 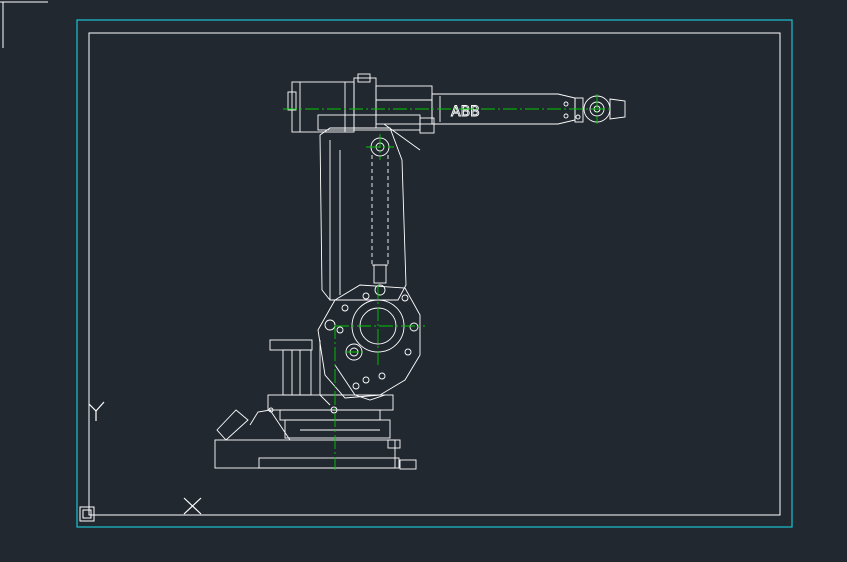 I want to click on robot-lower-arm, so click(x=363, y=214).